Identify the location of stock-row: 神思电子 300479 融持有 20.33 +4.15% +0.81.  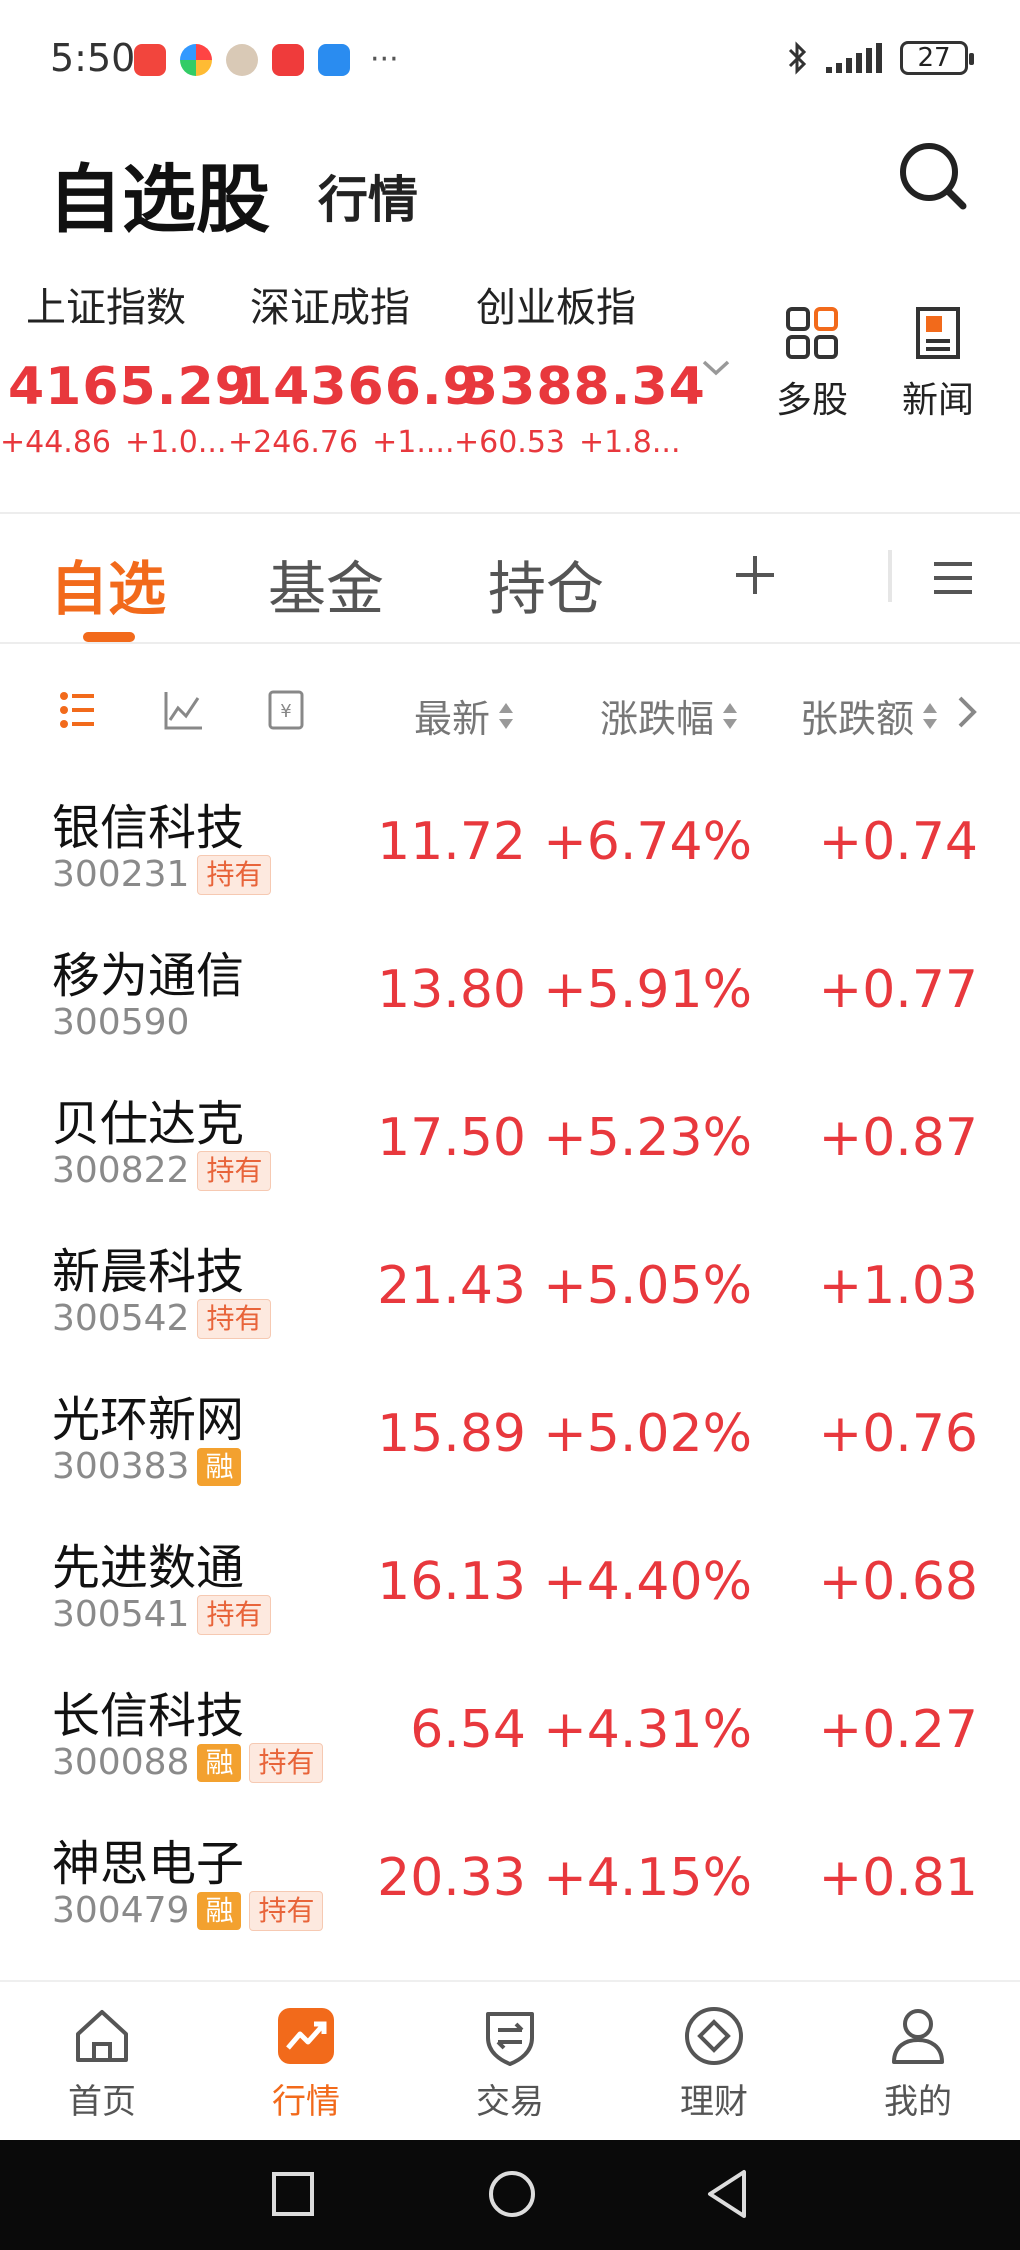
(510, 1880).